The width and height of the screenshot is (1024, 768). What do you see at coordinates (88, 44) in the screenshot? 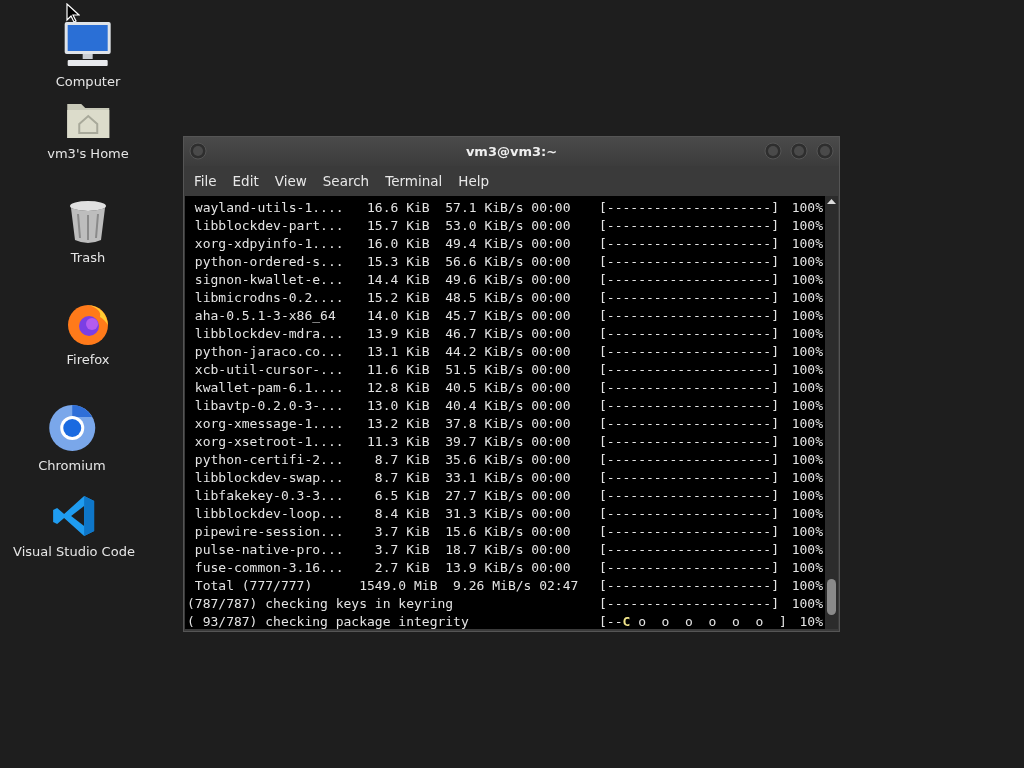
I see `computer-icon` at bounding box center [88, 44].